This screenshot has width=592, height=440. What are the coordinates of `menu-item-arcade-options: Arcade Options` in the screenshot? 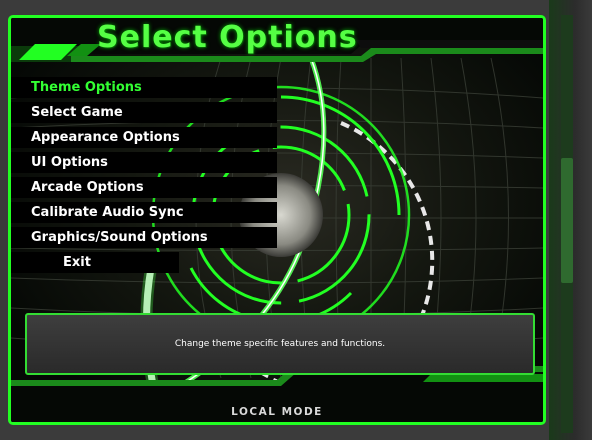 It's located at (144, 187).